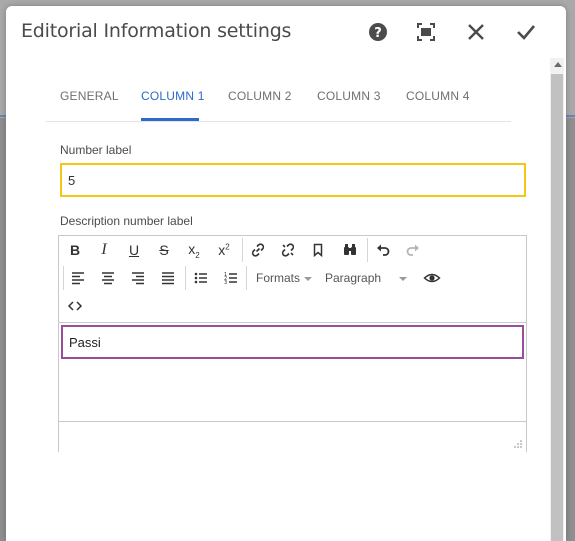 The height and width of the screenshot is (541, 575). I want to click on editor-text: Passi, so click(85, 342).